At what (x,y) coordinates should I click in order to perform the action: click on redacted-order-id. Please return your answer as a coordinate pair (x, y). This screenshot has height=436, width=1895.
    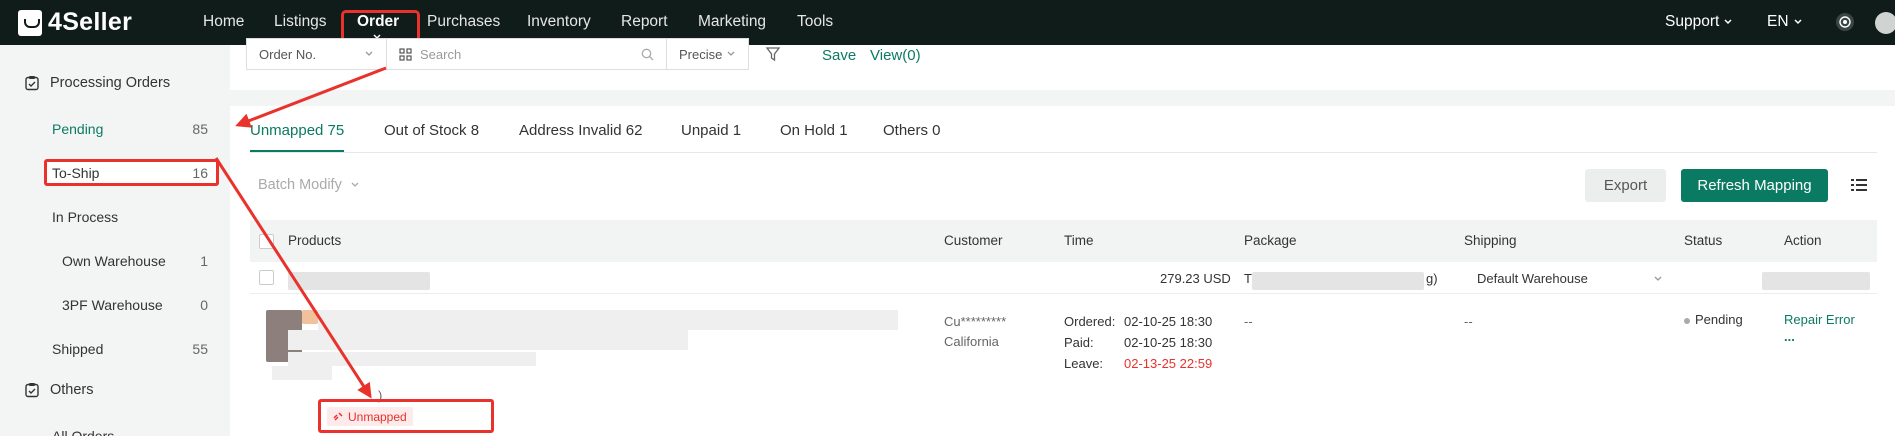
    Looking at the image, I should click on (359, 281).